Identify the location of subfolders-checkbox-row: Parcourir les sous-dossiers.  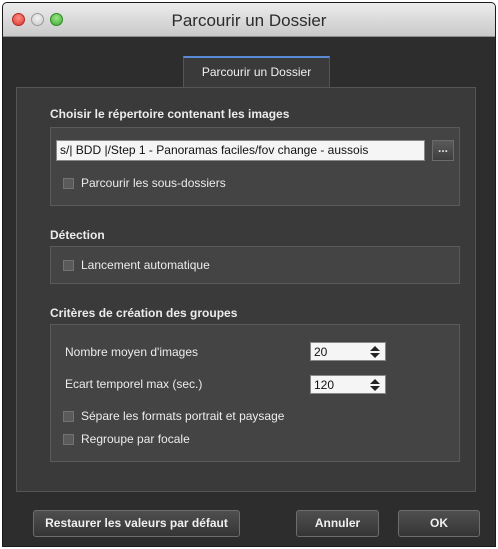
(213, 184).